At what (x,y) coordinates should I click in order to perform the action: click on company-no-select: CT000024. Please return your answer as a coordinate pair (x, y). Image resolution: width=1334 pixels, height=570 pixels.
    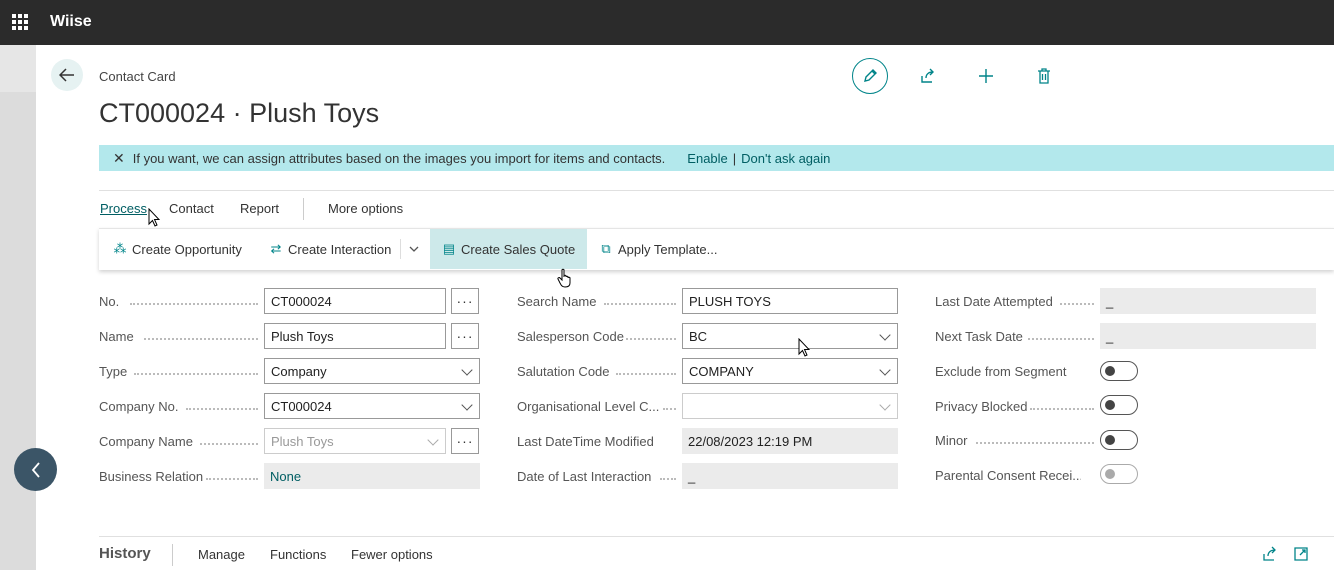
    Looking at the image, I should click on (372, 406).